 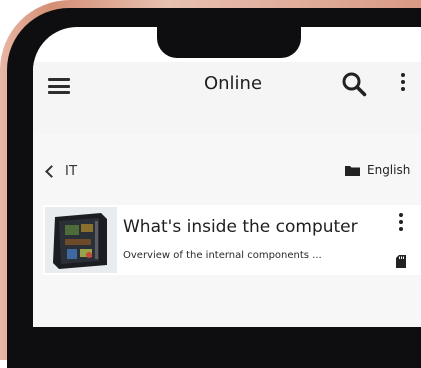 What do you see at coordinates (354, 84) in the screenshot?
I see `search-icon` at bounding box center [354, 84].